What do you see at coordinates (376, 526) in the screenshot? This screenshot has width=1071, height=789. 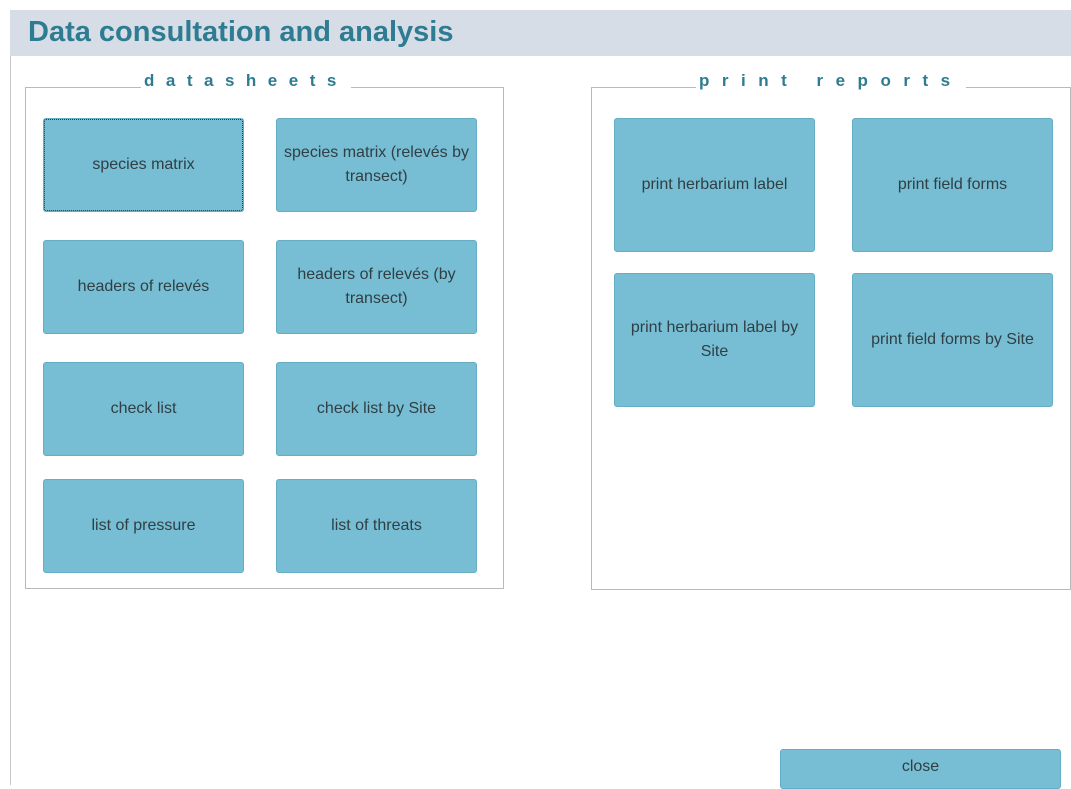 I see `list-of-threats-button: list of threats` at bounding box center [376, 526].